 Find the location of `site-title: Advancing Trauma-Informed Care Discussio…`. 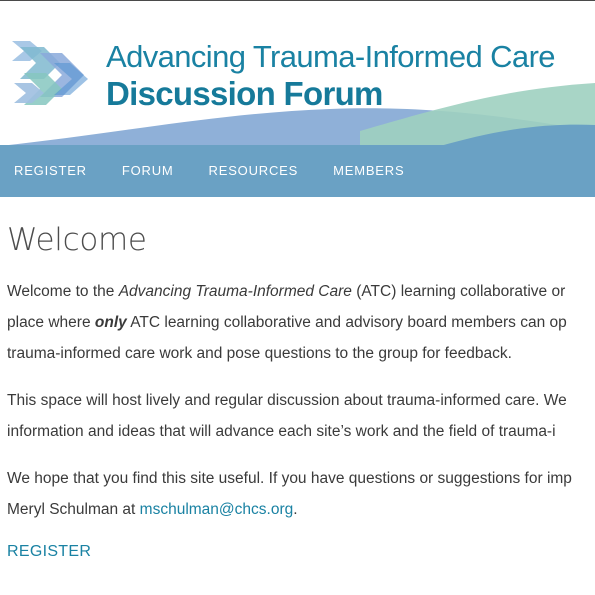

site-title: Advancing Trauma-Informed Care Discussio… is located at coordinates (331, 75).